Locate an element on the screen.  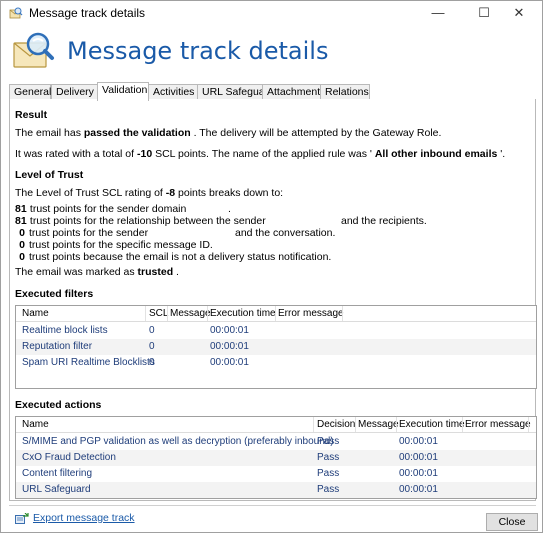
trust-intro-text: The Level of Trust SCL rating of is located at coordinates (90, 193).